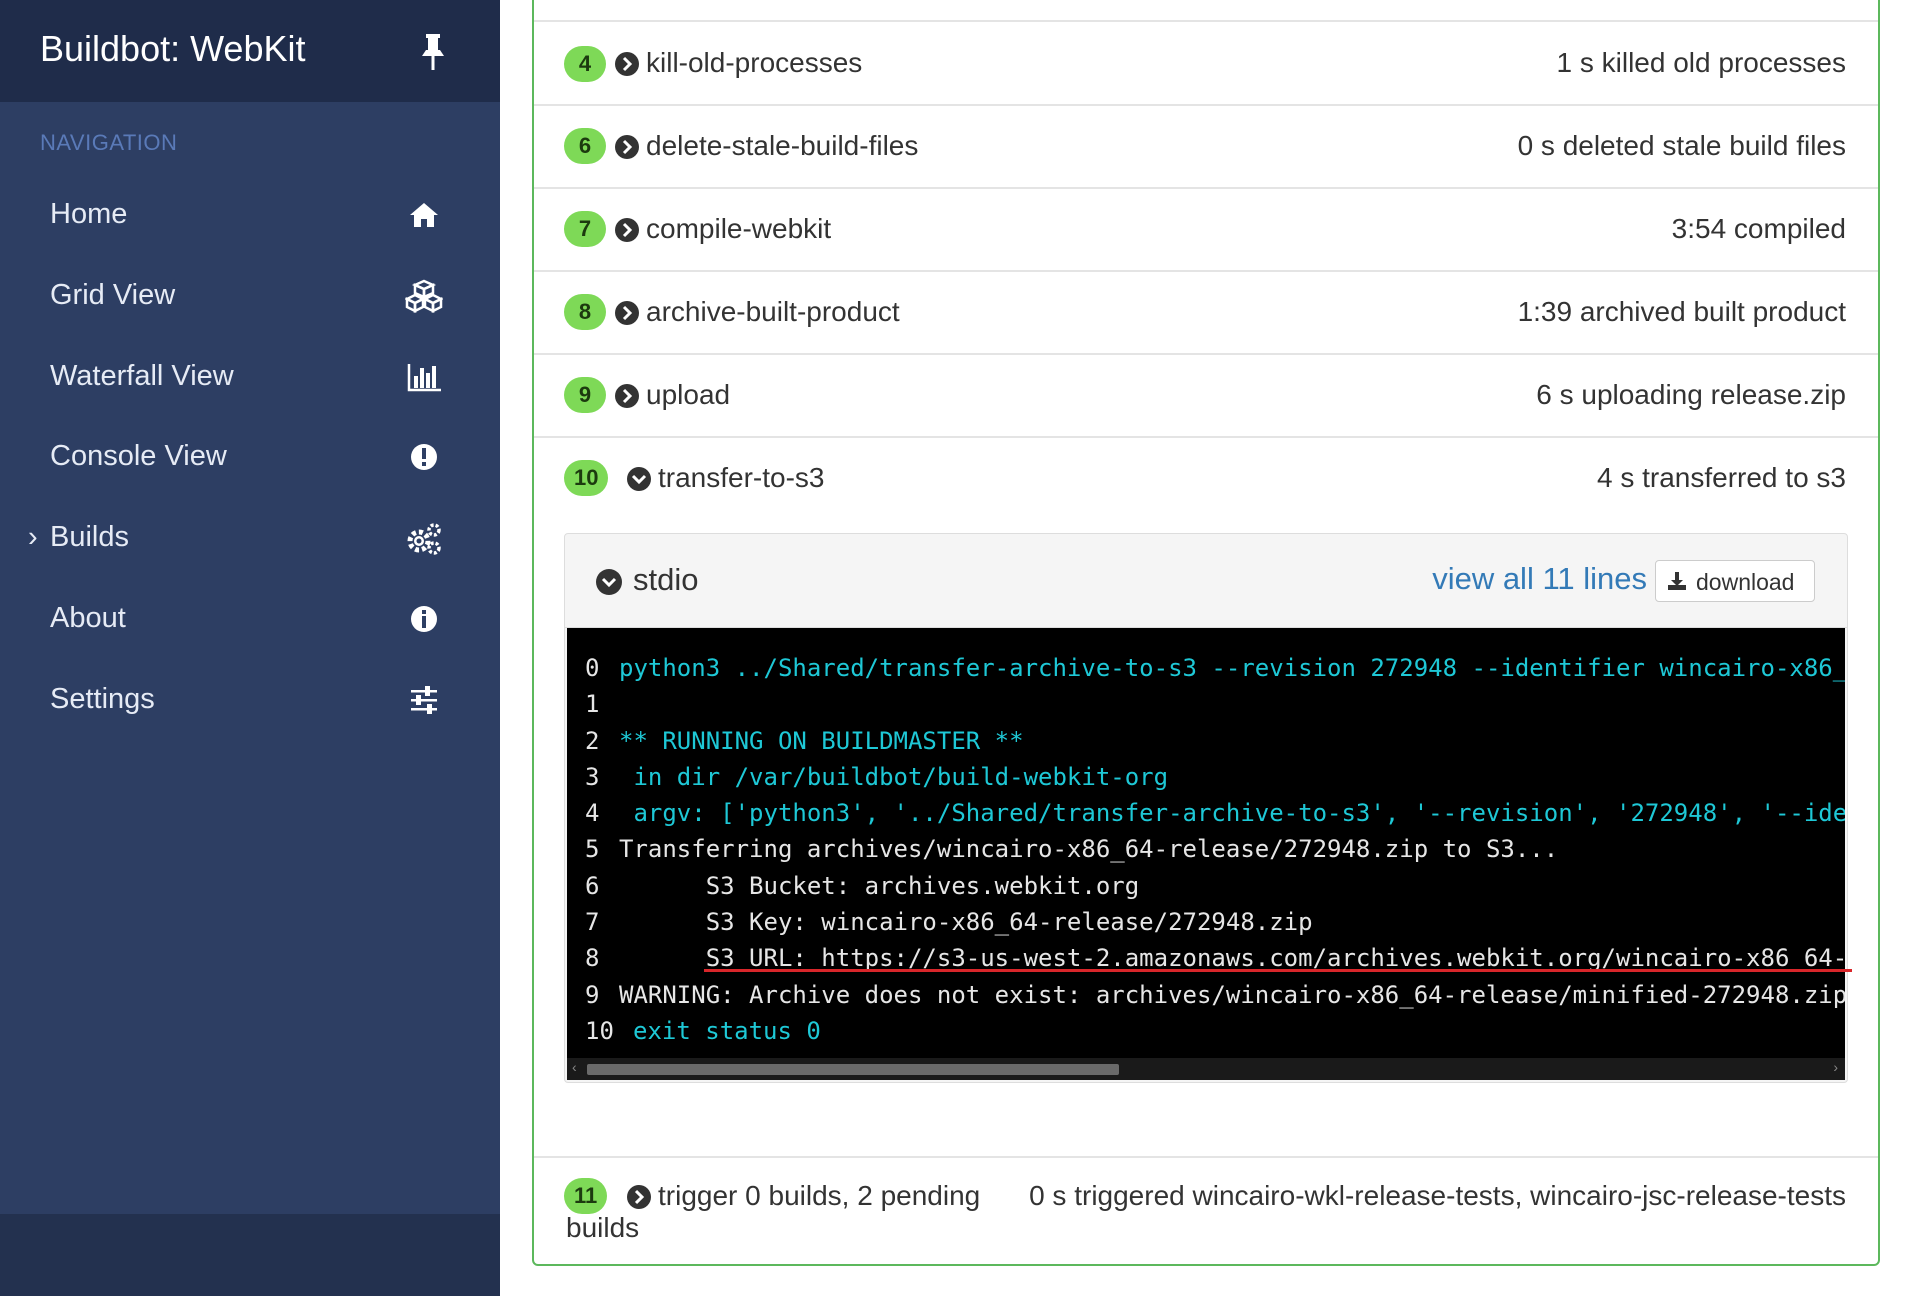 Image resolution: width=1906 pixels, height=1296 pixels. I want to click on step-row: 7 compile-webkit 3:54 compiled, so click(1206, 228).